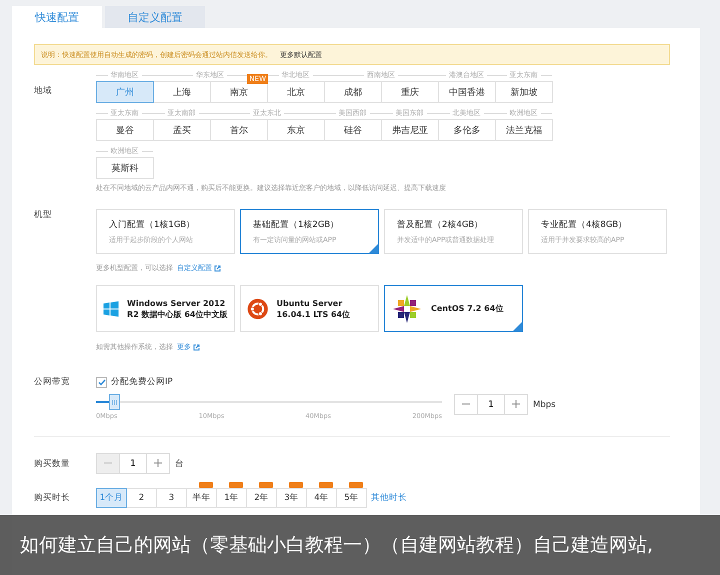 This screenshot has width=720, height=575. What do you see at coordinates (296, 130) in the screenshot?
I see `region-option: 东京` at bounding box center [296, 130].